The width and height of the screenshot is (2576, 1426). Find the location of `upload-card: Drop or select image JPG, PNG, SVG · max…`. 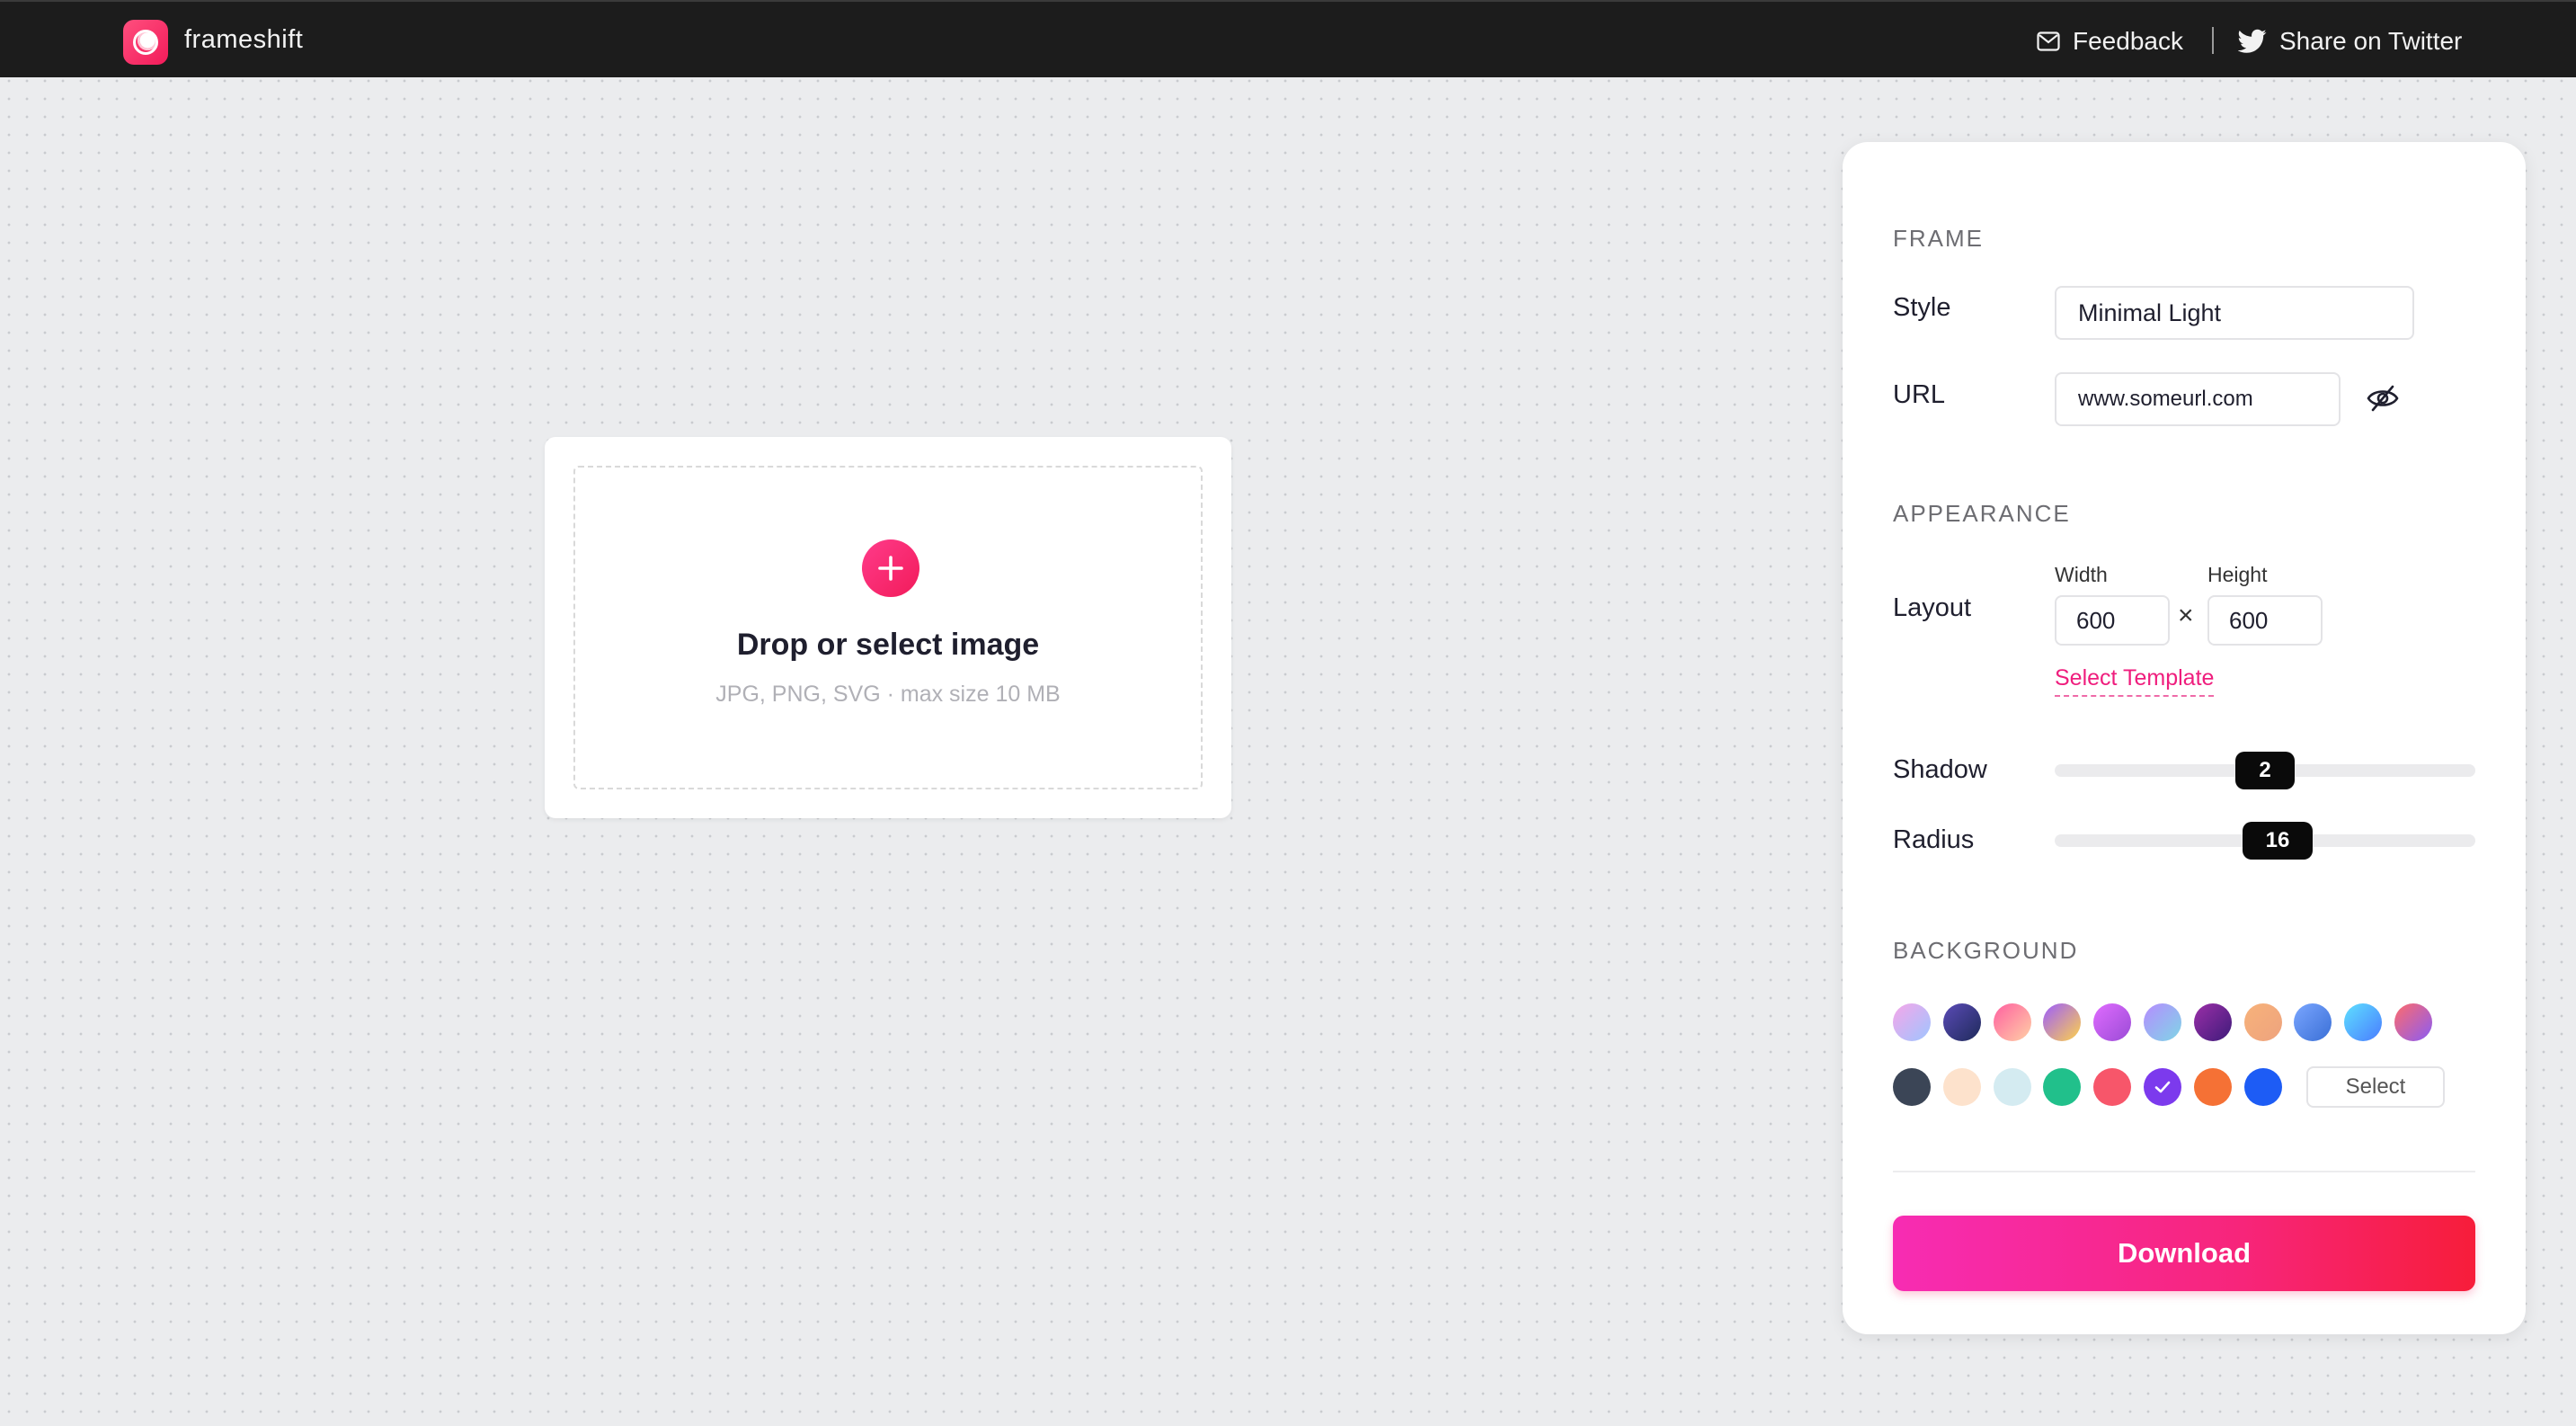

upload-card: Drop or select image JPG, PNG, SVG · max… is located at coordinates (888, 628).